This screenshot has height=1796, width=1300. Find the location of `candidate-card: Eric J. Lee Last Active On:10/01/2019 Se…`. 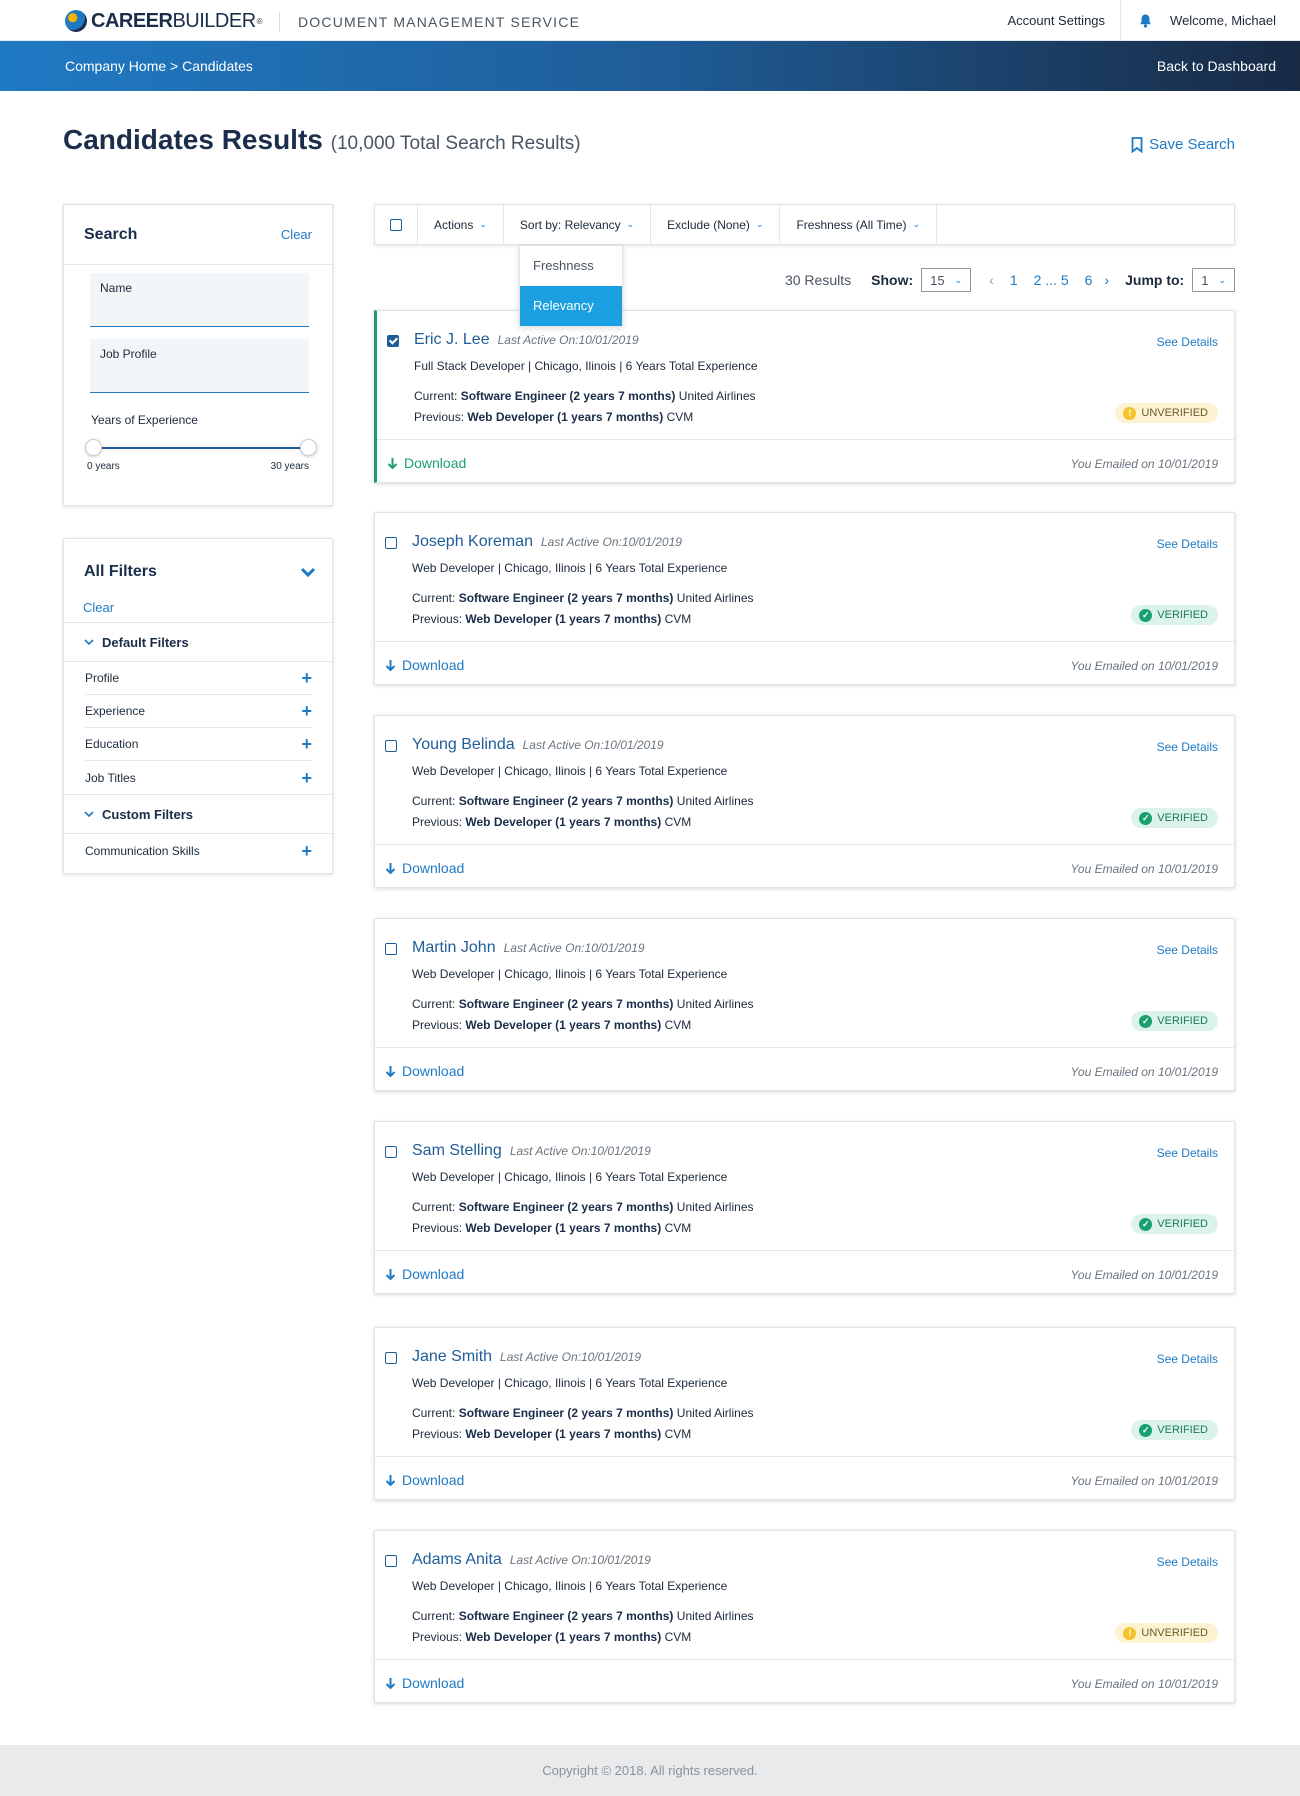

candidate-card: Eric J. Lee Last Active On:10/01/2019 Se… is located at coordinates (804, 396).